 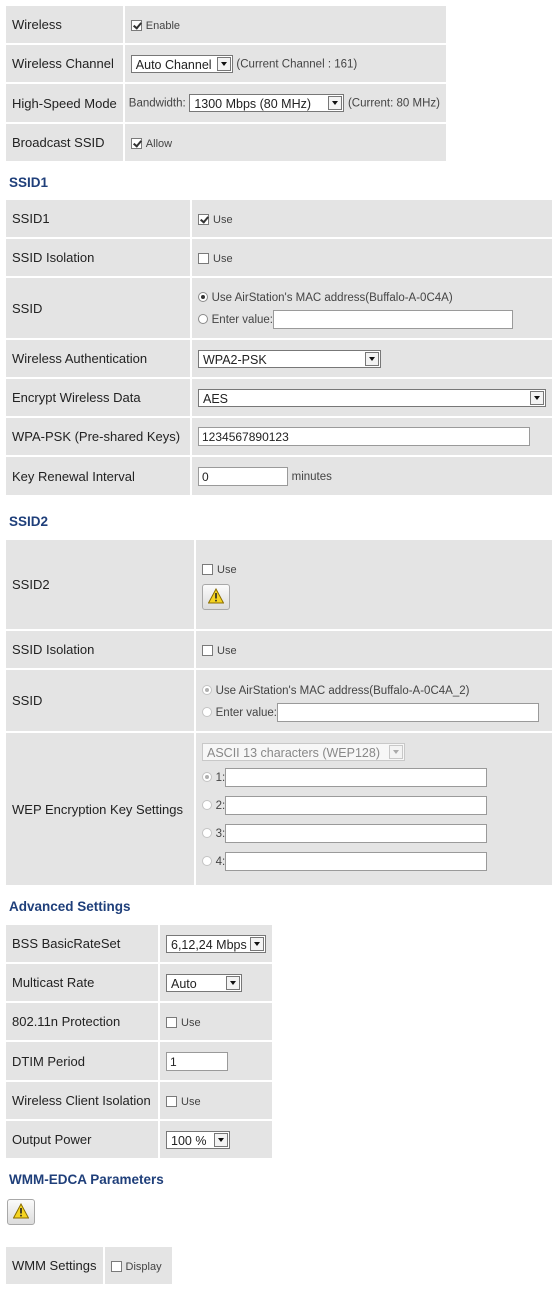 I want to click on ssid1-use-checkbox, so click(x=203, y=219).